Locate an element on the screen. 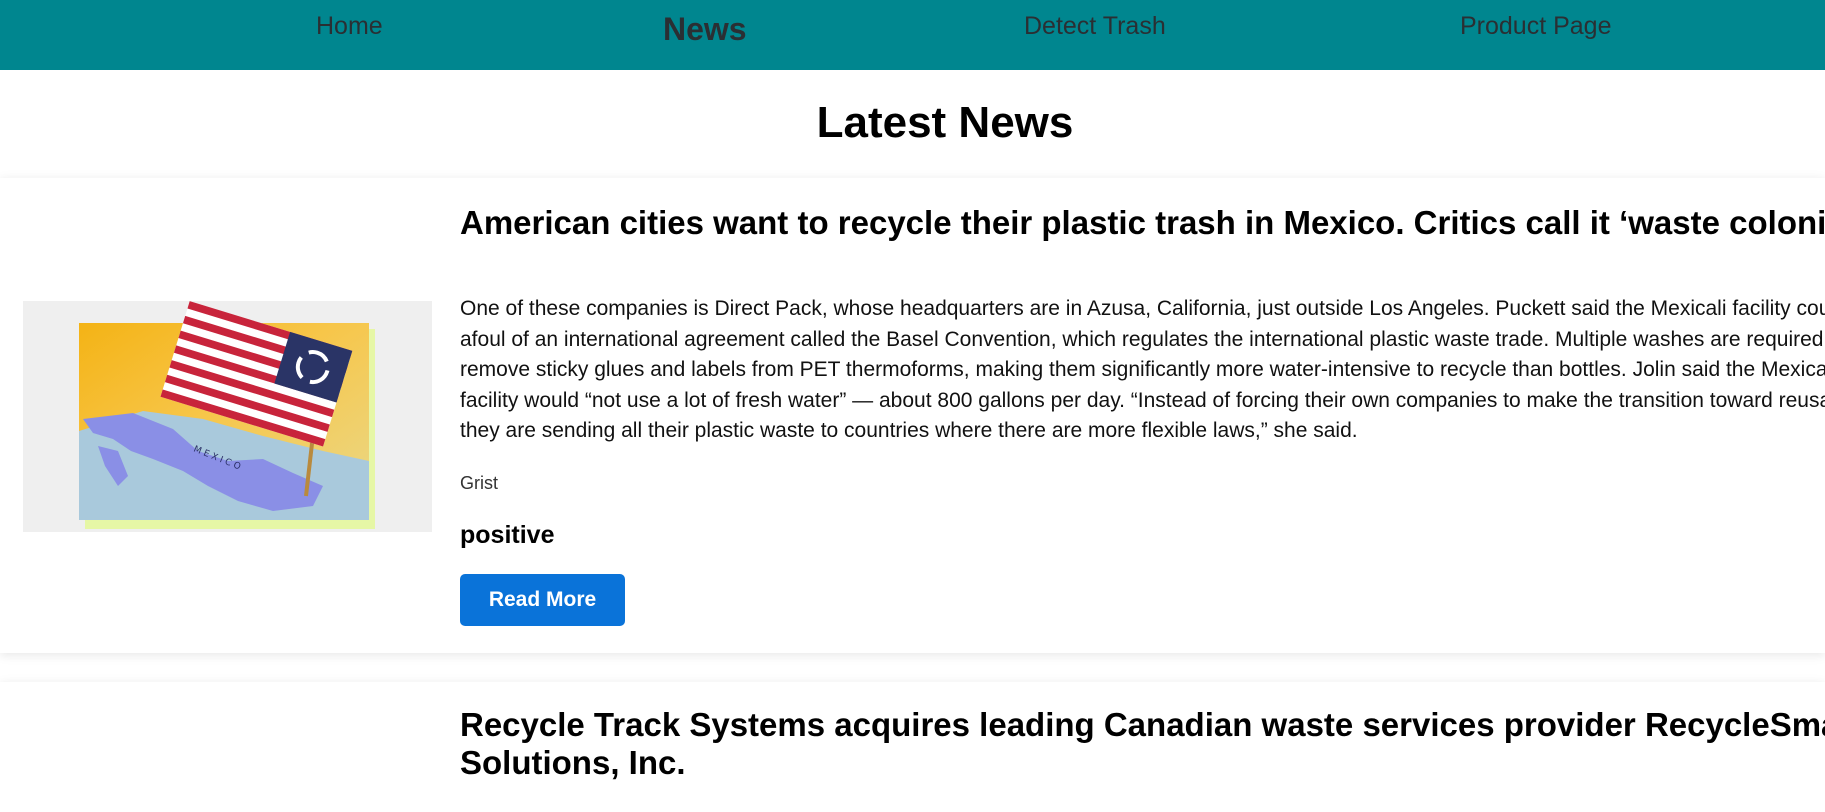 The height and width of the screenshot is (812, 1825). article-thumbnail: M E X I C O is located at coordinates (227, 416).